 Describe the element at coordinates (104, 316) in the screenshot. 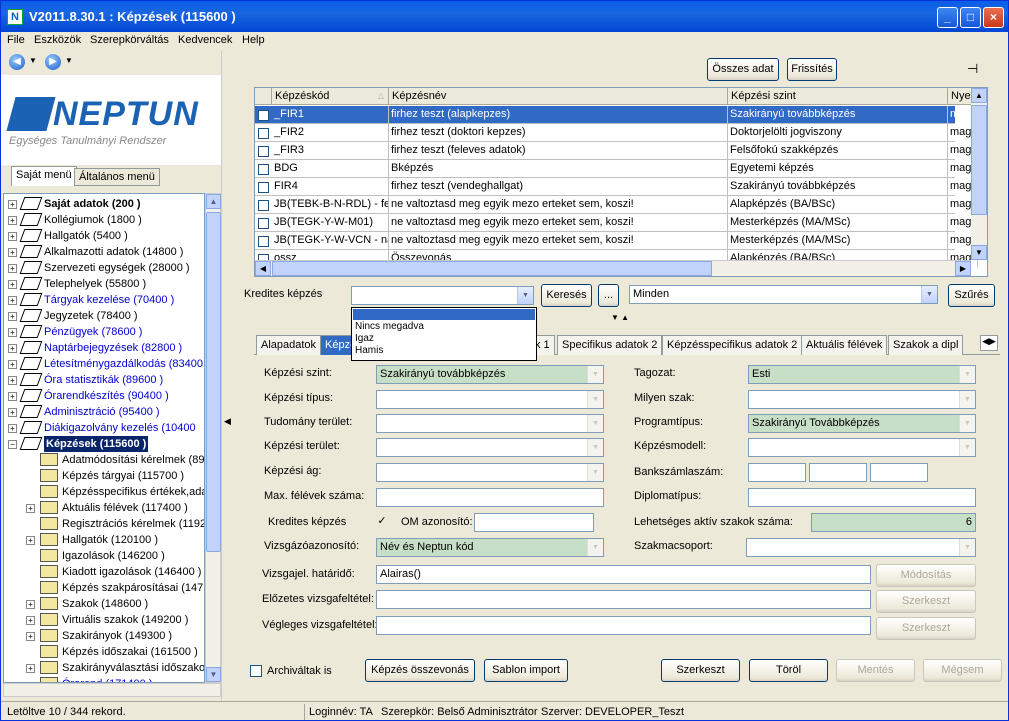

I see `tree-item: + Jegyzetek (78400 )` at that location.